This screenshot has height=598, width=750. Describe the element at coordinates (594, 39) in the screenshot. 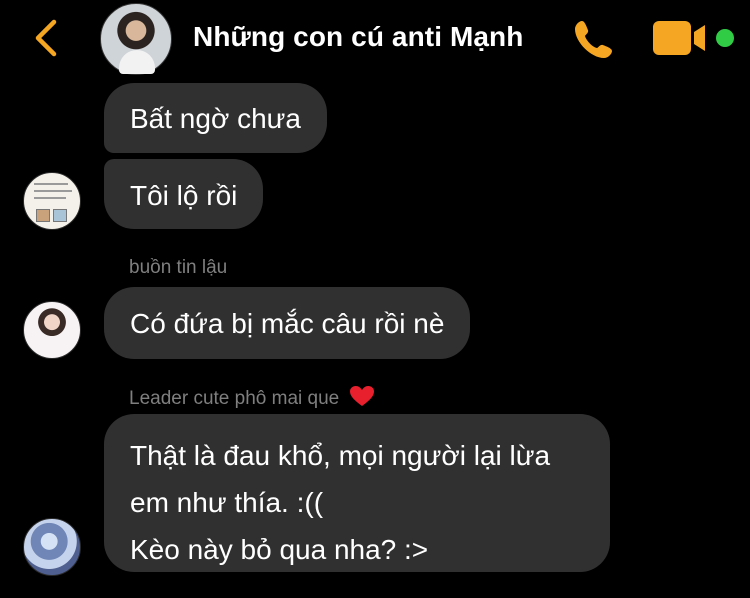

I see `phone-icon` at that location.